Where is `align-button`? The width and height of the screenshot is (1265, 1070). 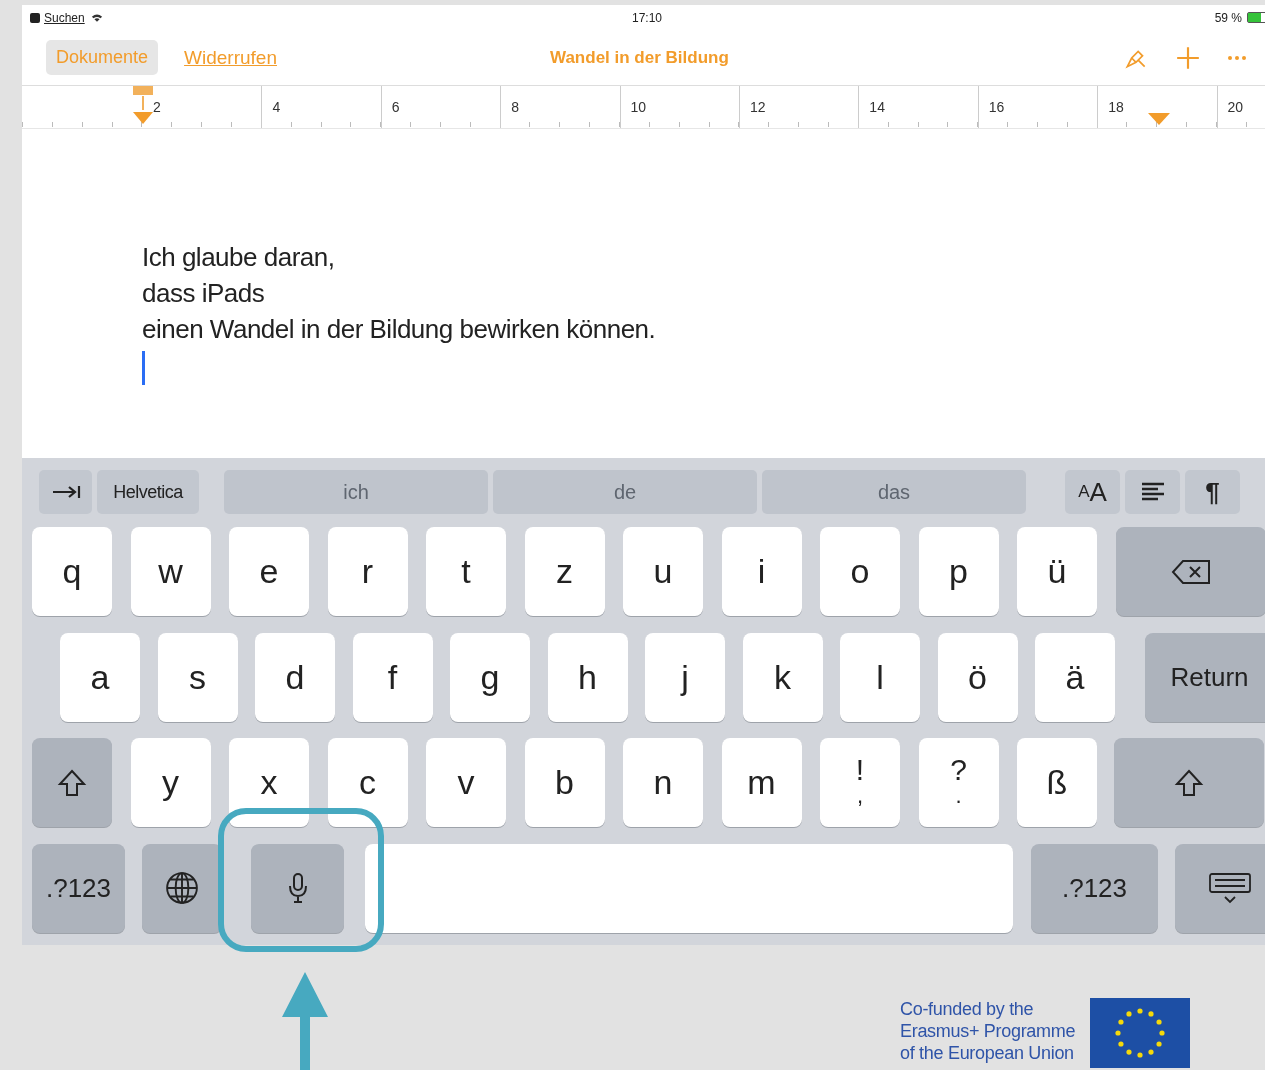
align-button is located at coordinates (1152, 492).